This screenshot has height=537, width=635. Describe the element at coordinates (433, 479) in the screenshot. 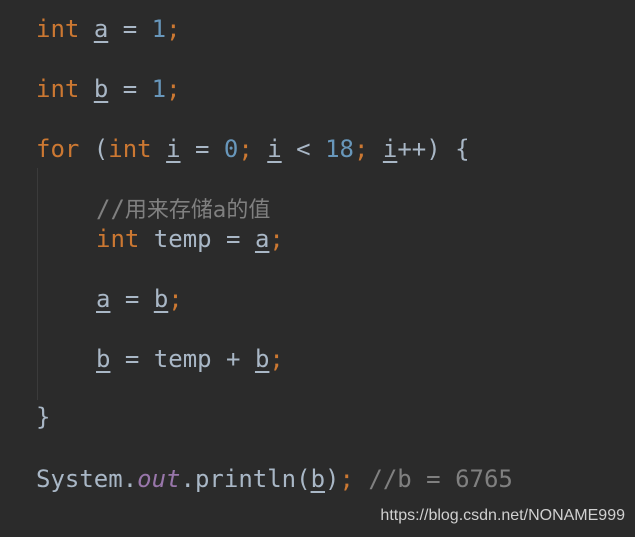

I see `inline-comment: //b = 6765` at that location.